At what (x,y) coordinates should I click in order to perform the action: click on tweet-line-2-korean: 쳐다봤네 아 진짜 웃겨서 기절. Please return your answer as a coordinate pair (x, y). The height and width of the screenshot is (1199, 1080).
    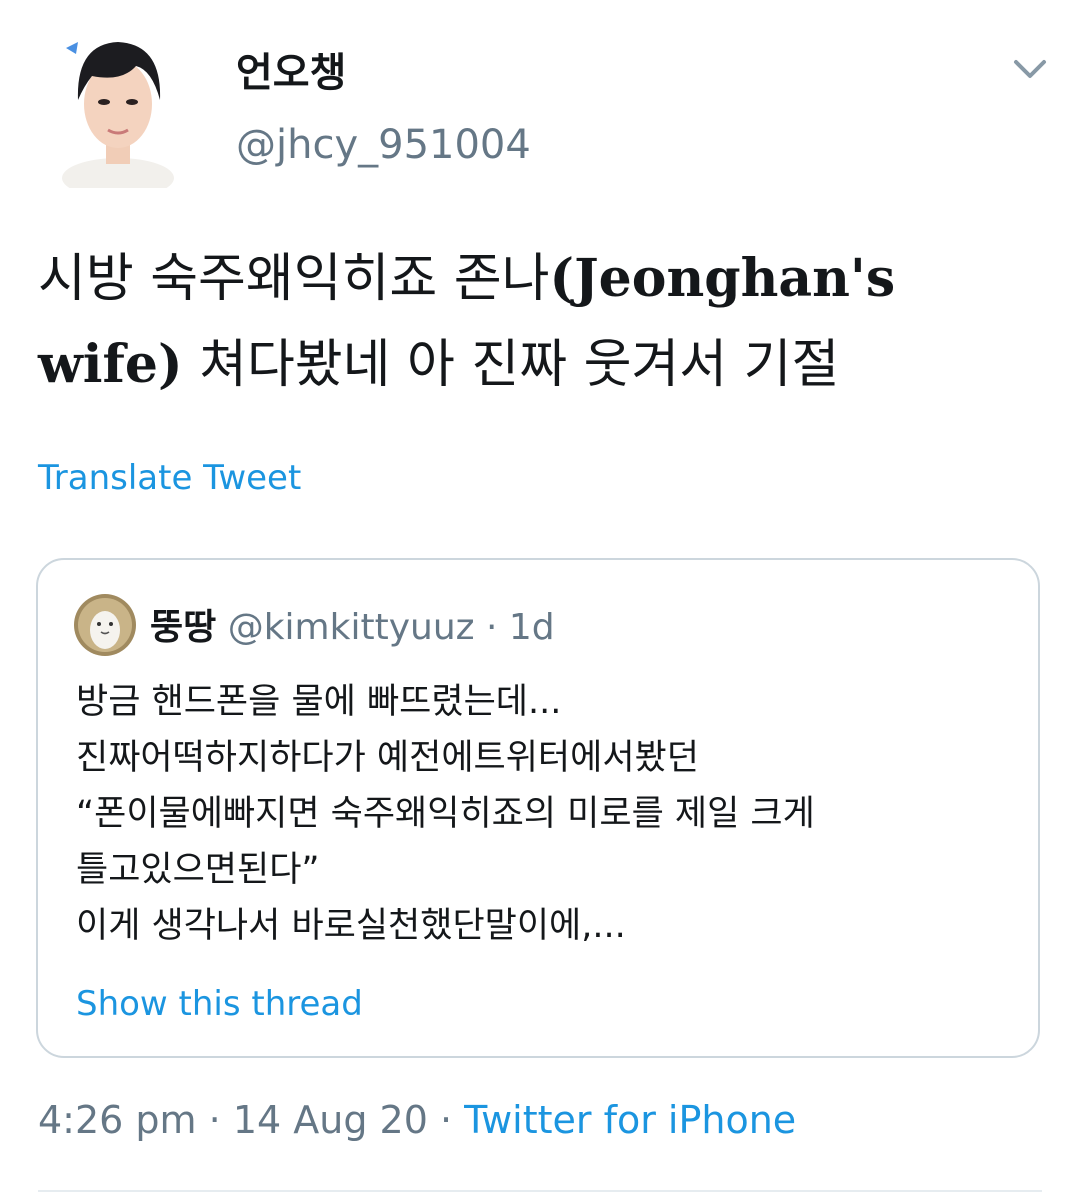
    Looking at the image, I should click on (511, 365).